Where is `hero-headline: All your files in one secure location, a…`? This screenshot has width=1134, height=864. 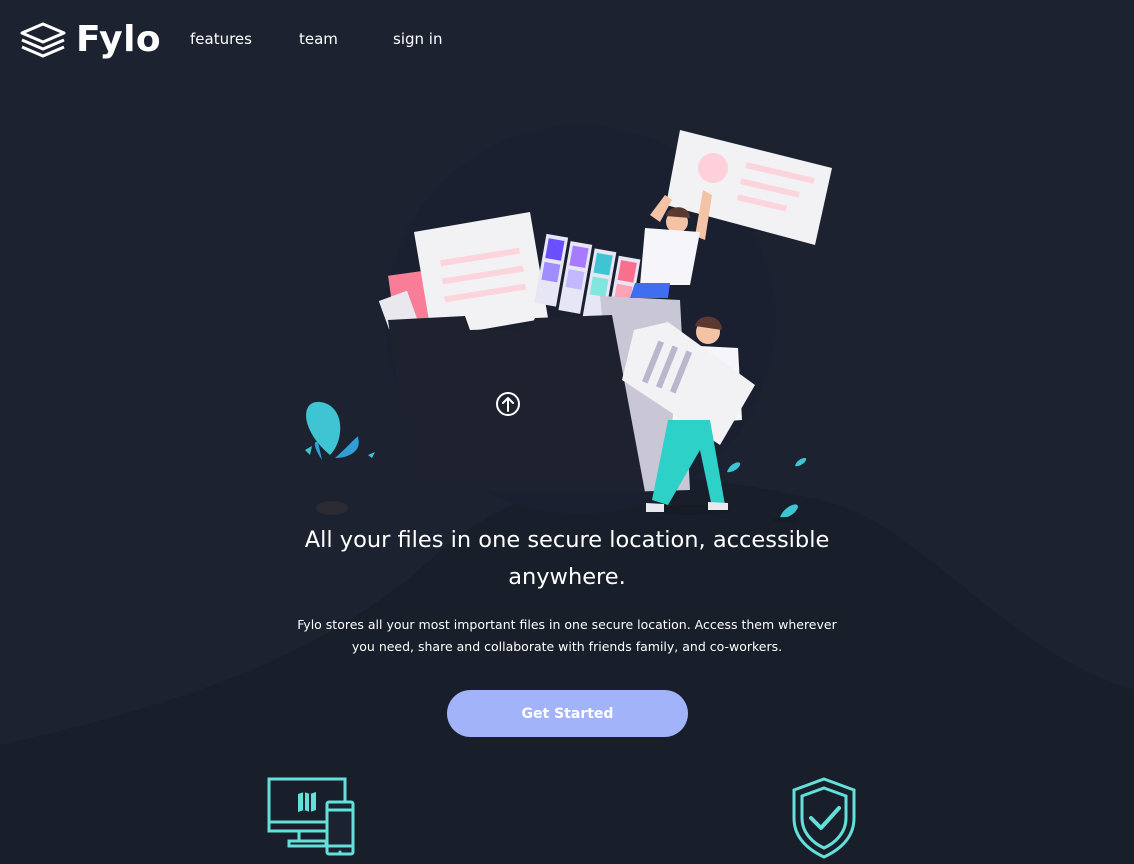 hero-headline: All your files in one secure location, a… is located at coordinates (567, 558).